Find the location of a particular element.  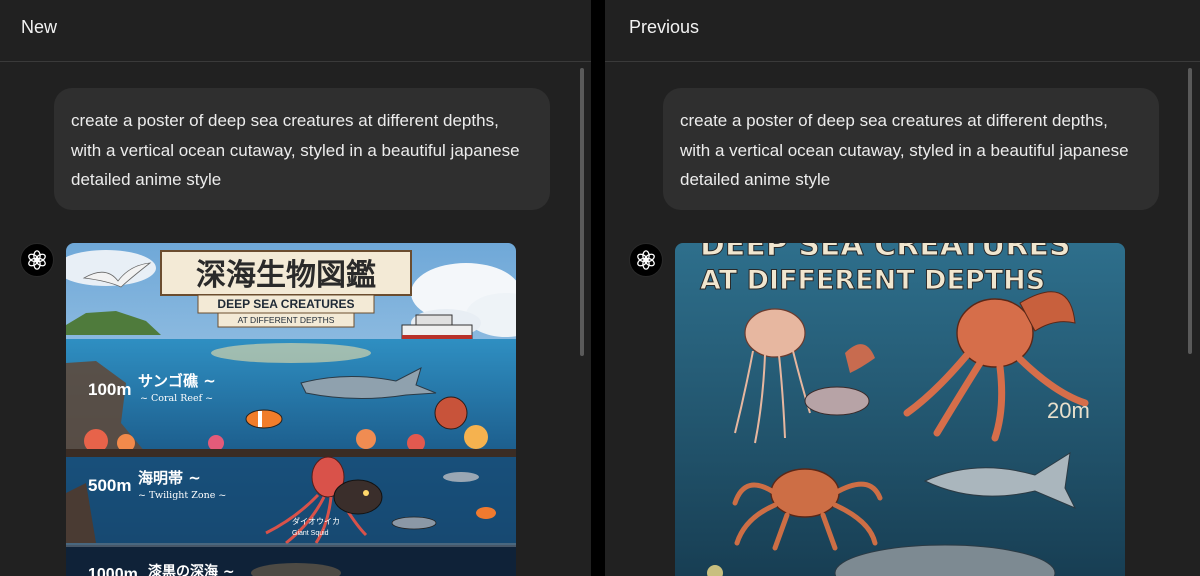

poster-subtitle-en: AT DIFFERENT DEPTHS is located at coordinates (286, 320).